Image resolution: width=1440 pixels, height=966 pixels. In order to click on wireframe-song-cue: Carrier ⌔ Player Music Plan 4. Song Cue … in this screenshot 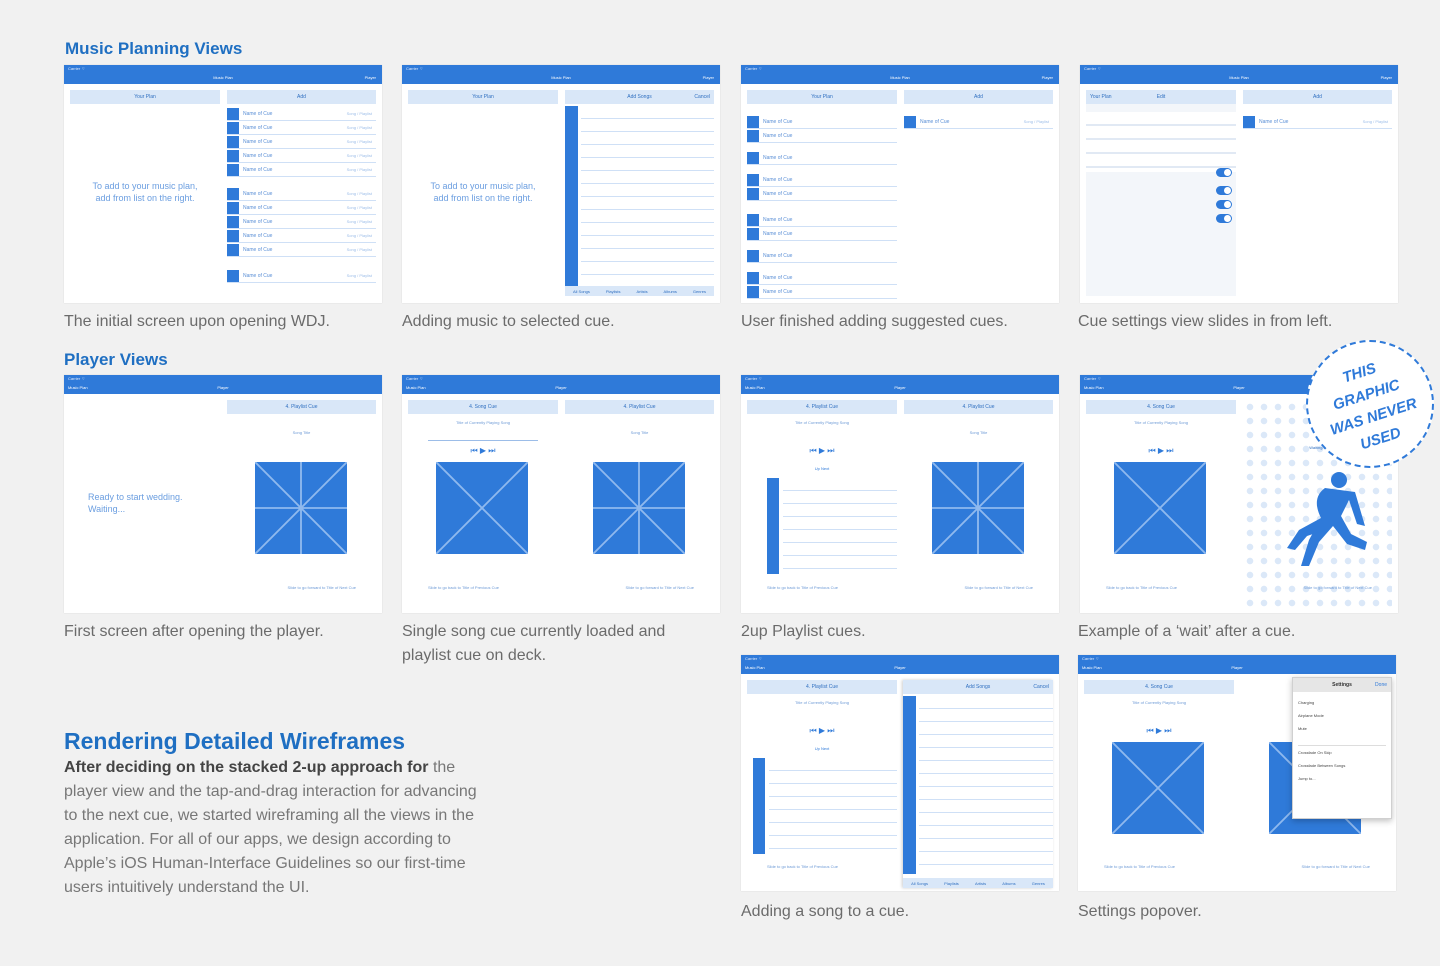, I will do `click(561, 494)`.